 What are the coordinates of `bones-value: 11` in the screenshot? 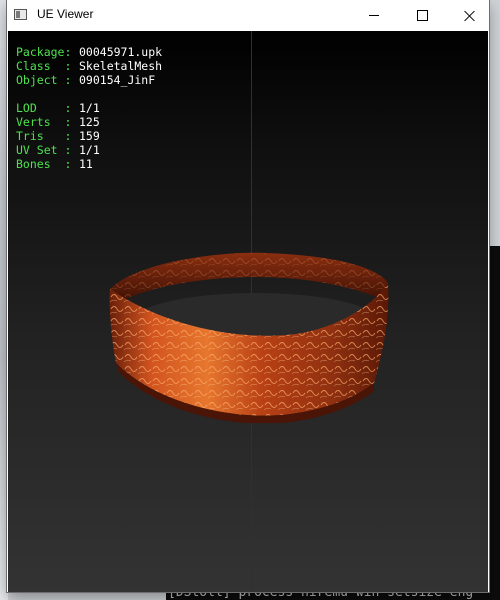 It's located at (86, 164).